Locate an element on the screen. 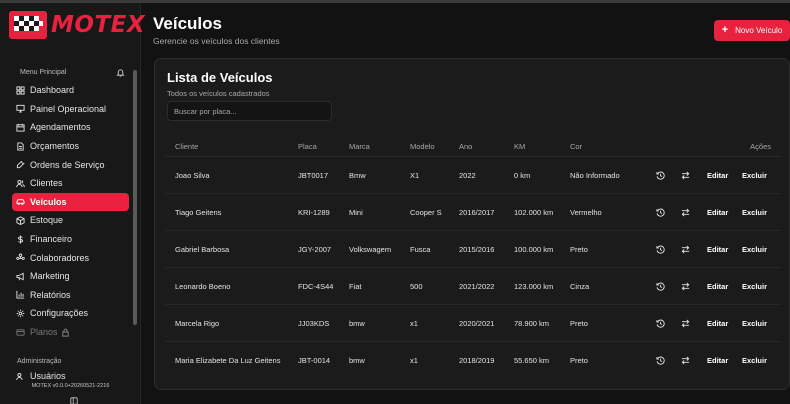 This screenshot has height=404, width=790. sidebar-item-label: Veículos is located at coordinates (48, 201).